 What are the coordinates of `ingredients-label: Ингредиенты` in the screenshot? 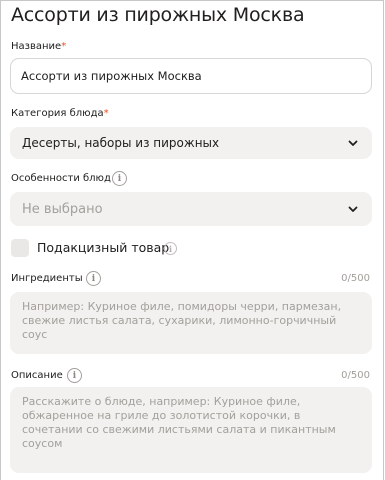 It's located at (47, 278).